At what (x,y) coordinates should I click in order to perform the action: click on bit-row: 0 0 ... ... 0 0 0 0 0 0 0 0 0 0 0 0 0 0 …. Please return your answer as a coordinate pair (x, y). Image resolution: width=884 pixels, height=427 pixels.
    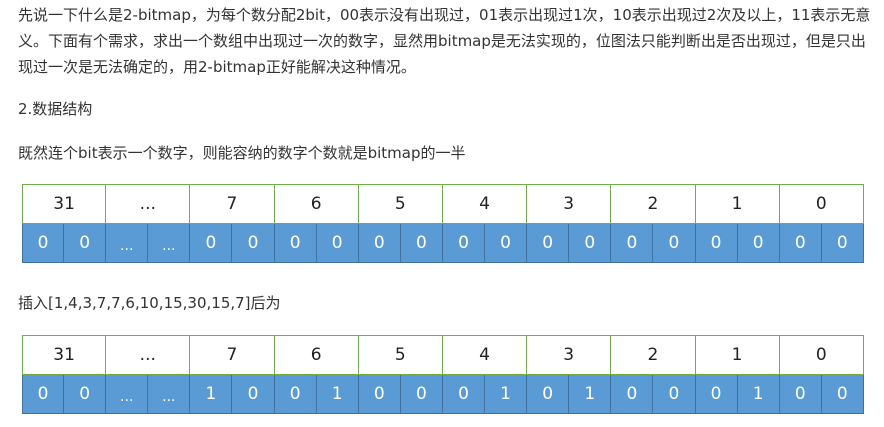
    Looking at the image, I should click on (443, 243).